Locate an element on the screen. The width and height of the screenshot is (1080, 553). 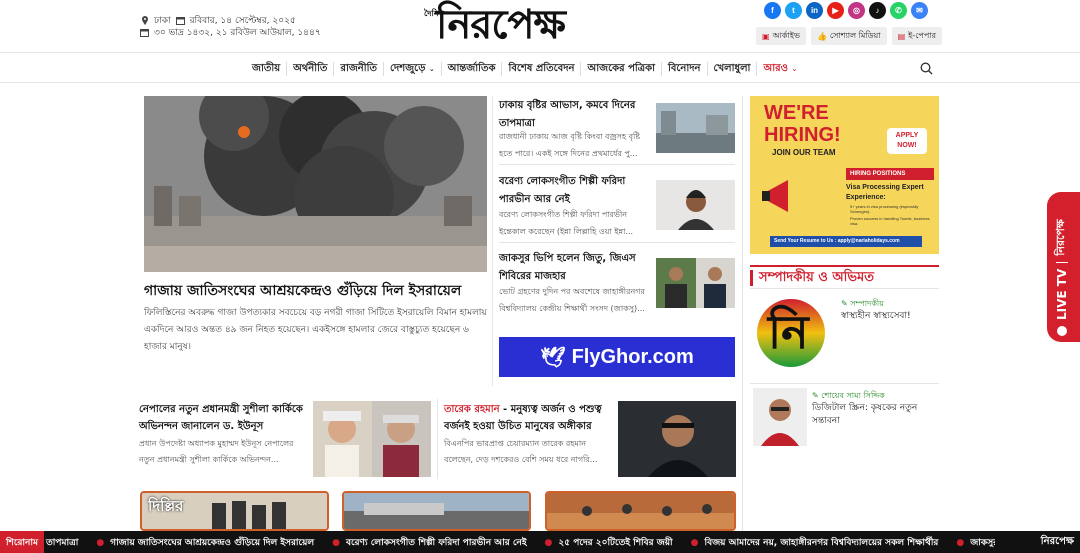
ticker-item-text: তাপমাত্রা is located at coordinates (62, 542).